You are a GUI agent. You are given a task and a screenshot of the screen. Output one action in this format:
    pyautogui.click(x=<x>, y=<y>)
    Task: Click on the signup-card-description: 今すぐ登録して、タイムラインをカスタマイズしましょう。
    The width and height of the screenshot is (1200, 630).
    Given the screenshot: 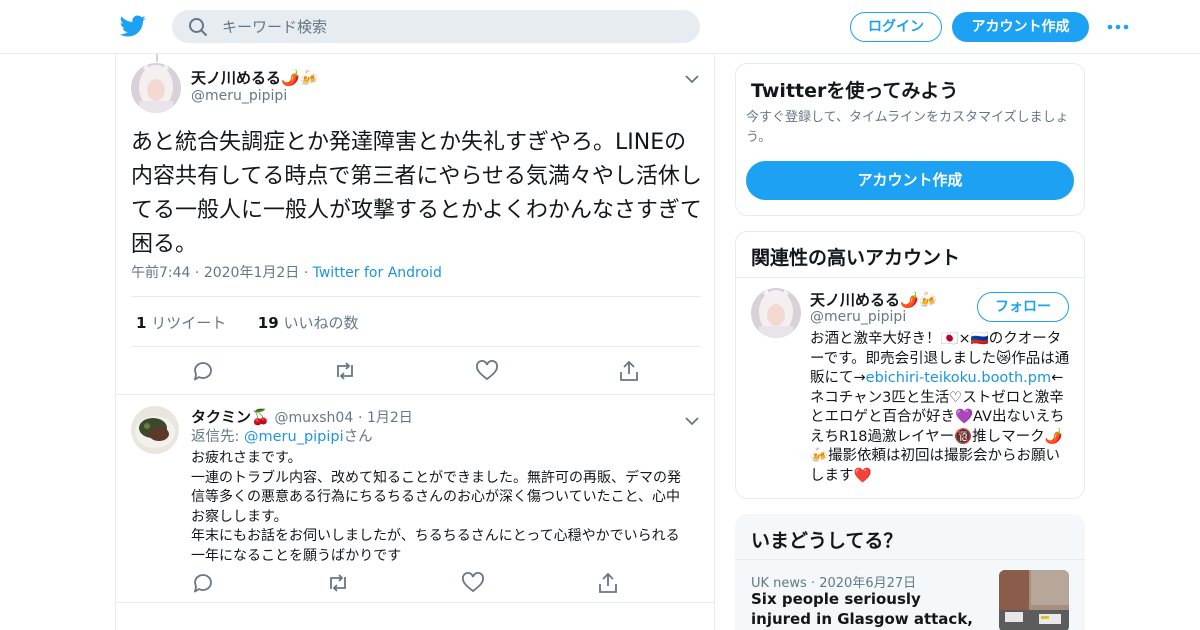 What is the action you would take?
    pyautogui.click(x=907, y=127)
    